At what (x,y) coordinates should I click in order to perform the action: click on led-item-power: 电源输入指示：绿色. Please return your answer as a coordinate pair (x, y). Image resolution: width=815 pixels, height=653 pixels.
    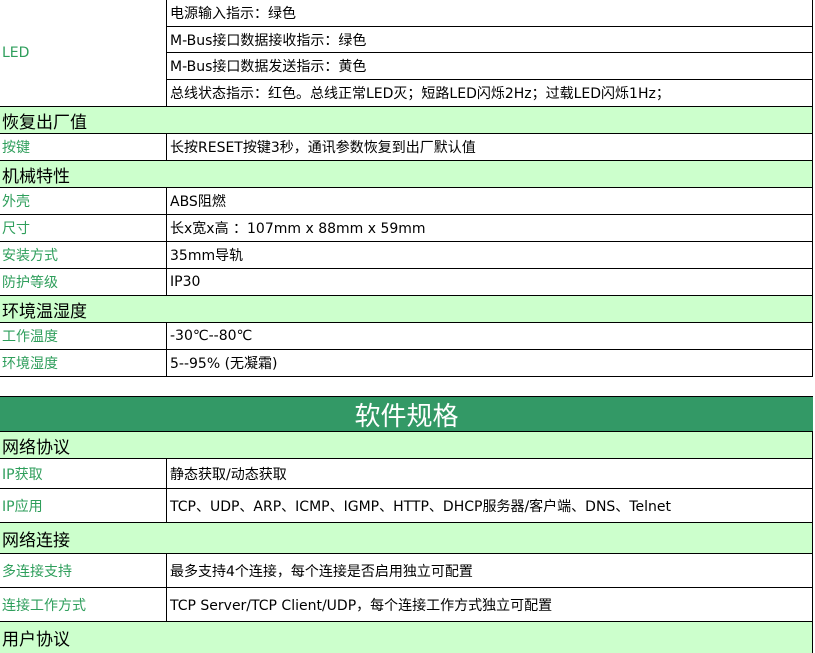
    Looking at the image, I should click on (489, 13).